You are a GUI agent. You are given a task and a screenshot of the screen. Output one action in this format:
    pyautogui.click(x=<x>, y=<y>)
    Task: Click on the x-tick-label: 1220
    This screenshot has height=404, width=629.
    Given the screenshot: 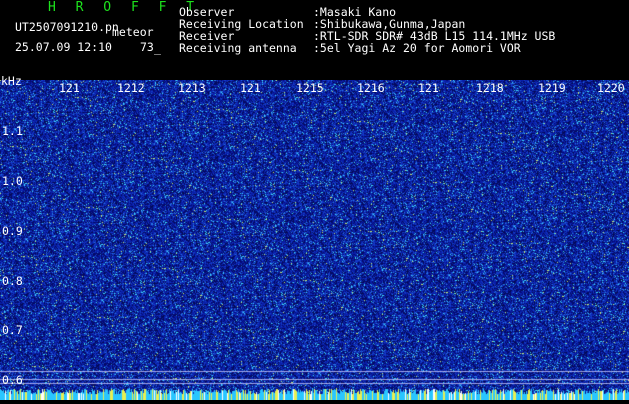 What is the action you would take?
    pyautogui.click(x=611, y=88)
    